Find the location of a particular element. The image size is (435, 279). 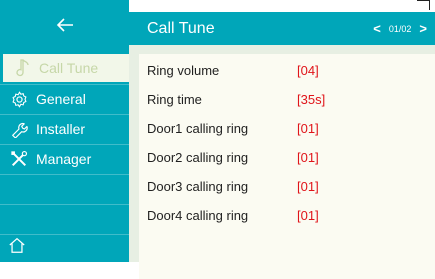

setting-label: Door2 calling ring is located at coordinates (198, 157).